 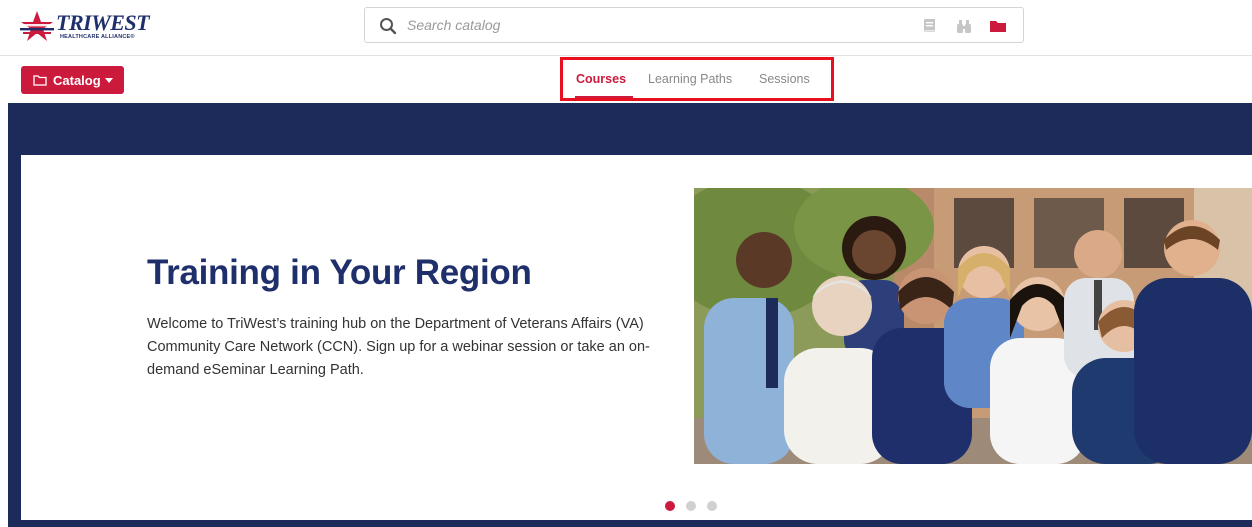 What do you see at coordinates (97, 37) in the screenshot?
I see `logo-tagline: HEALTHCARE ALLIANCE®` at bounding box center [97, 37].